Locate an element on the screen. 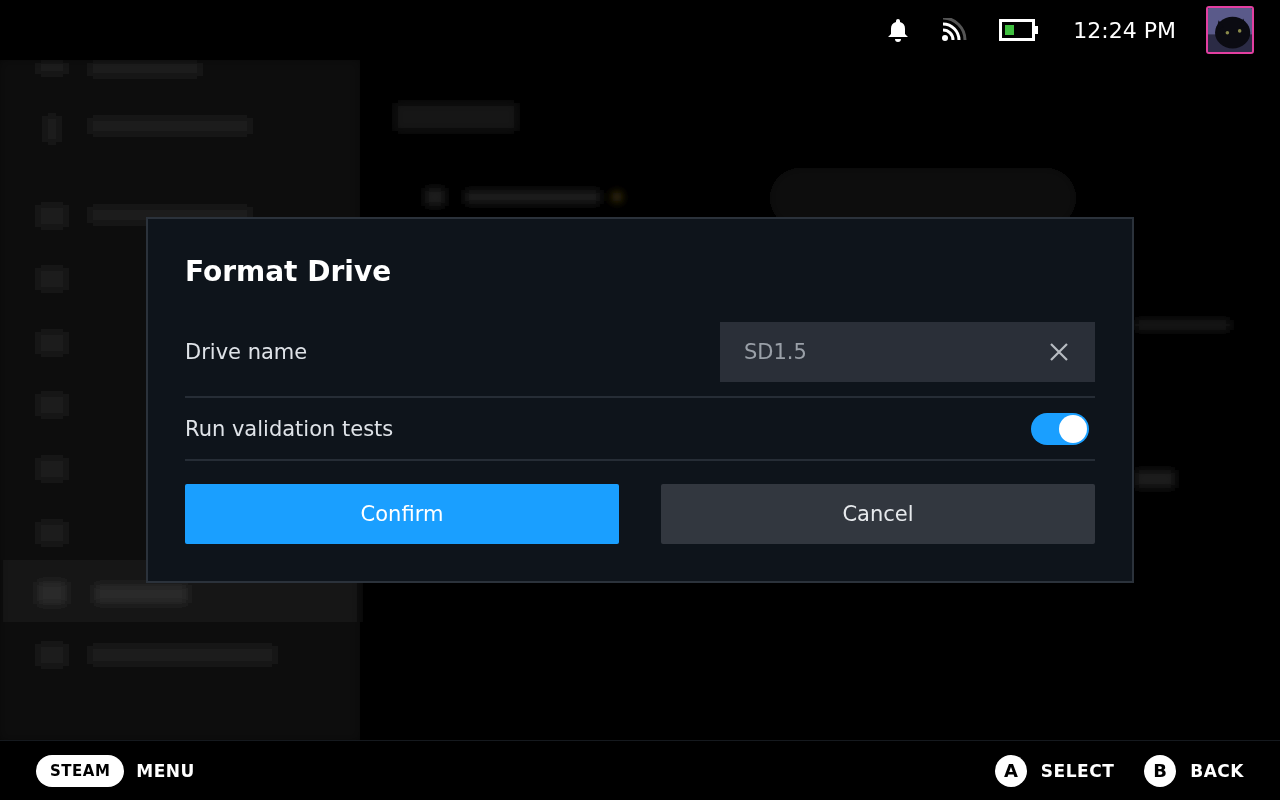  clock-time: 12:24 PM is located at coordinates (1124, 30).